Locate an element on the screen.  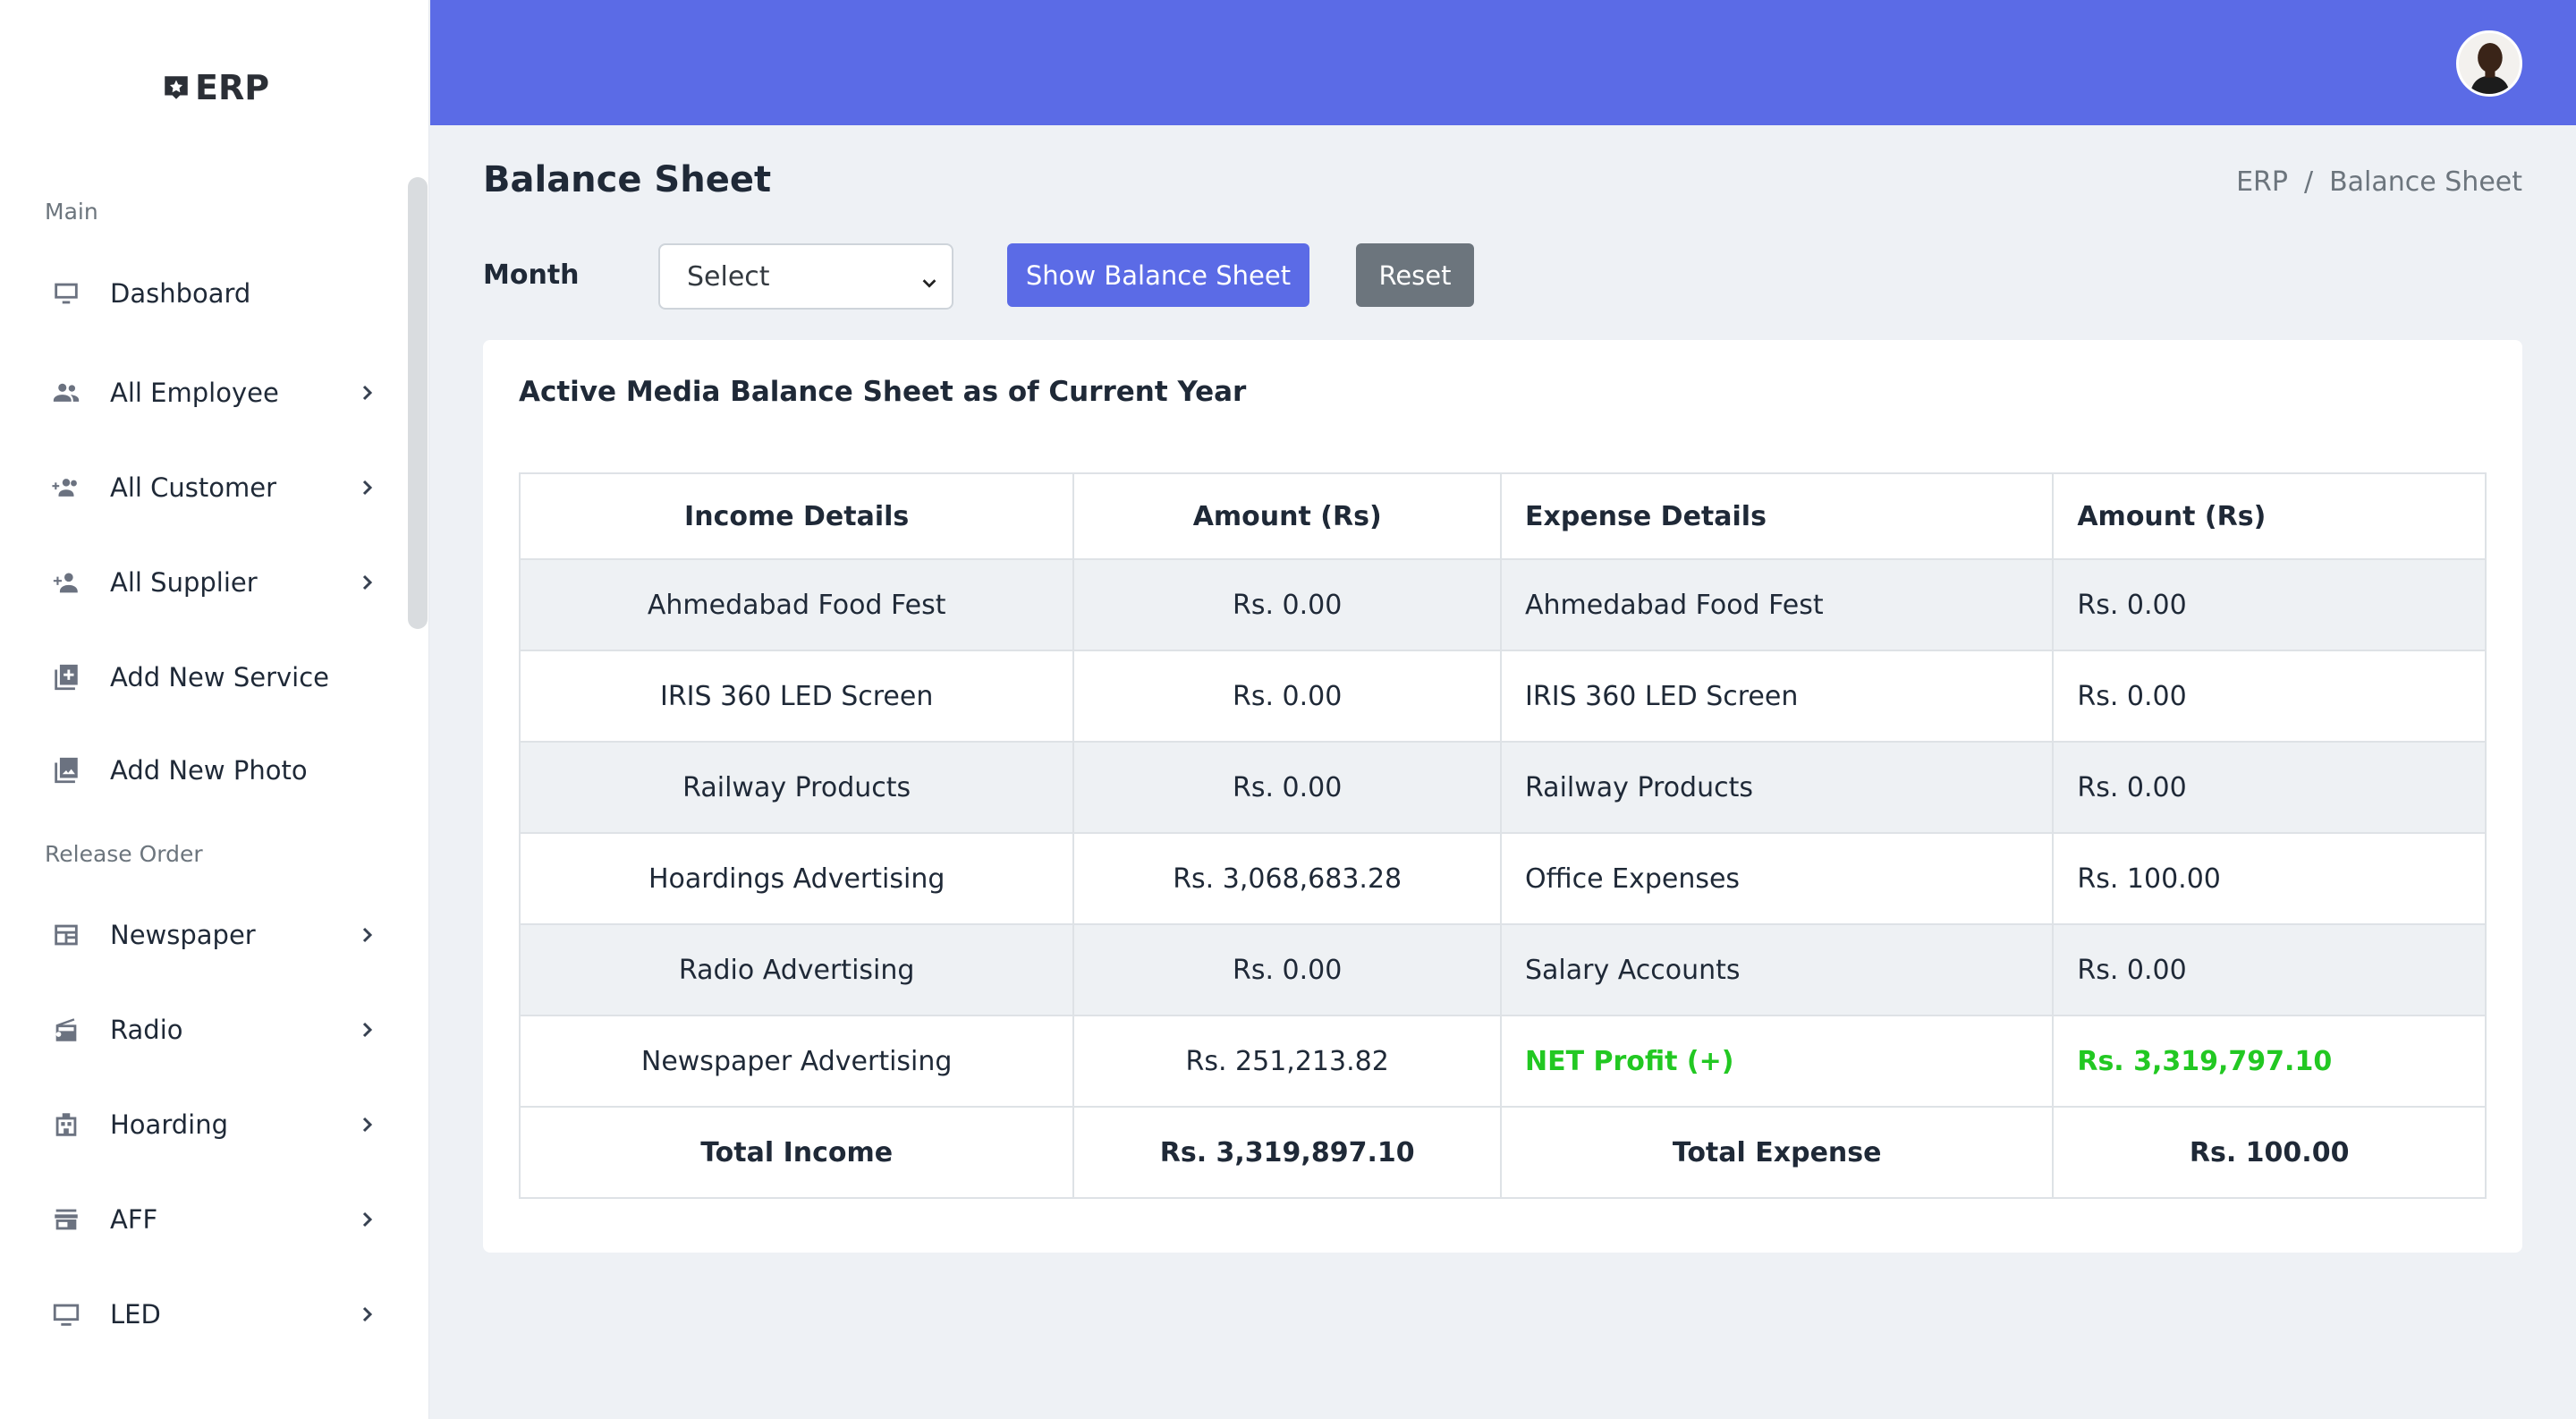
avatar-image is located at coordinates (2489, 64).